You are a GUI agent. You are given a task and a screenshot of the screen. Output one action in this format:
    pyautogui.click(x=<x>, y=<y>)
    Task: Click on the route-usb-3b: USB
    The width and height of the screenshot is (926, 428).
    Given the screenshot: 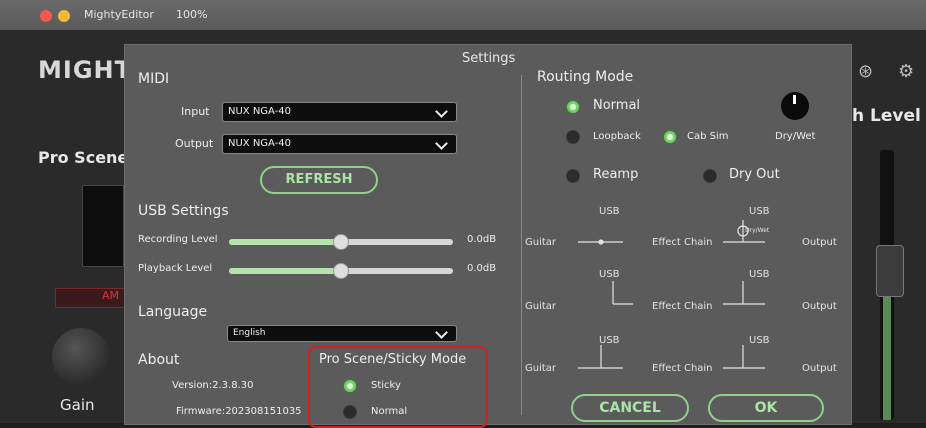 What is the action you would take?
    pyautogui.click(x=759, y=340)
    